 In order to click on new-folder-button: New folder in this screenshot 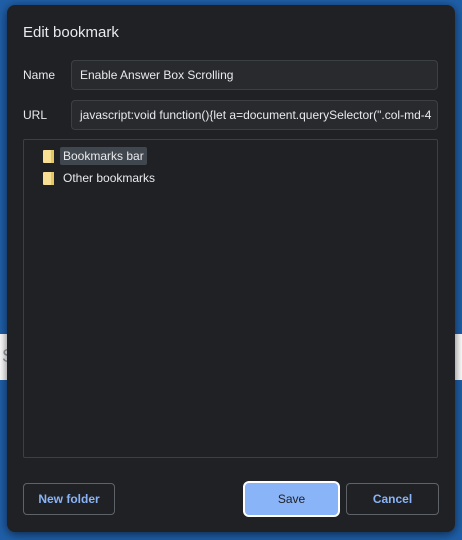, I will do `click(69, 499)`.